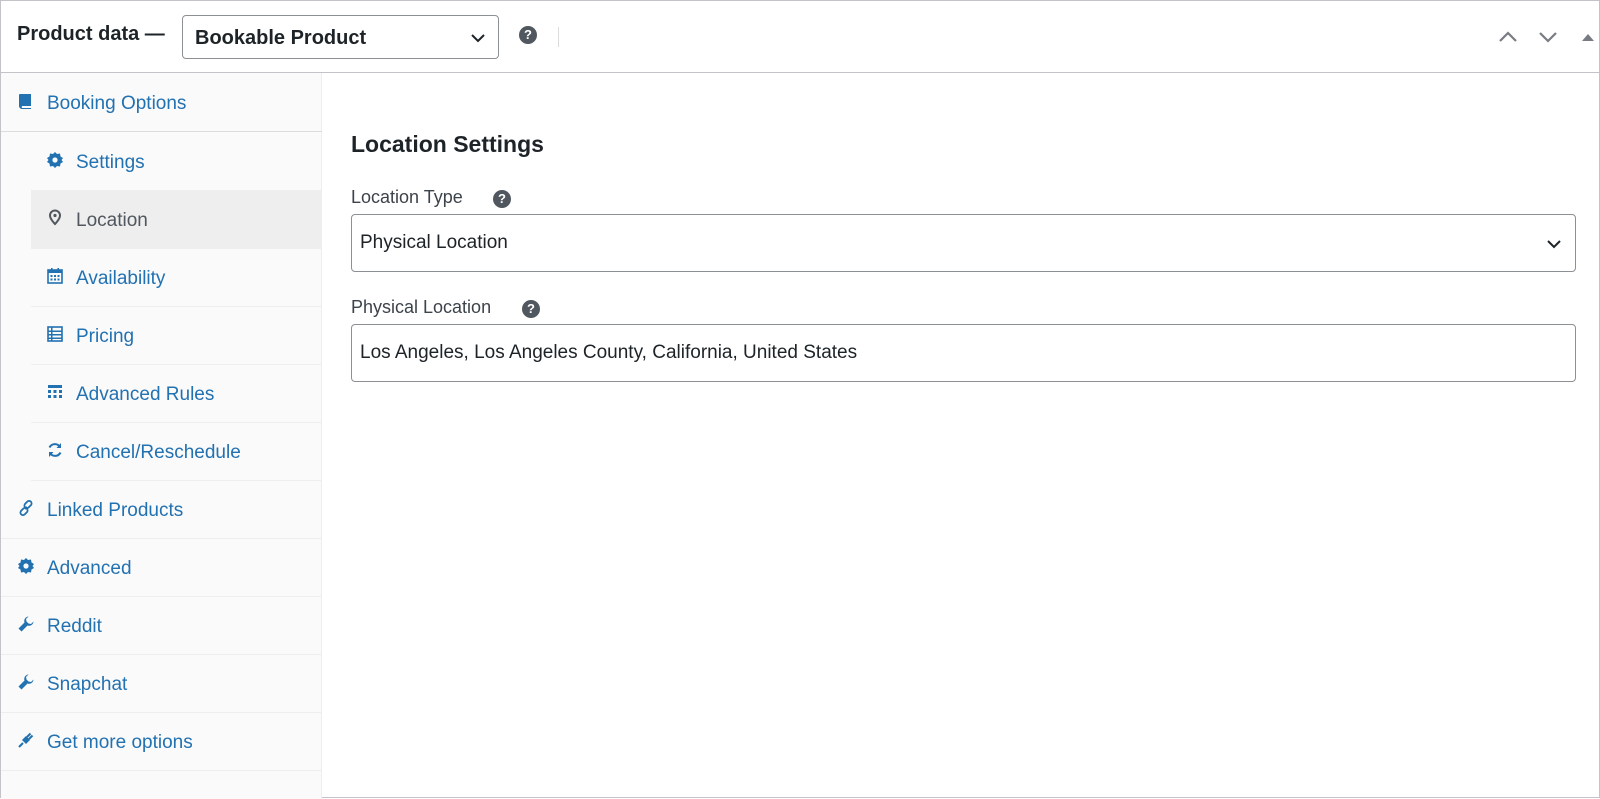  I want to click on physical-location-label: Physical Location, so click(421, 307).